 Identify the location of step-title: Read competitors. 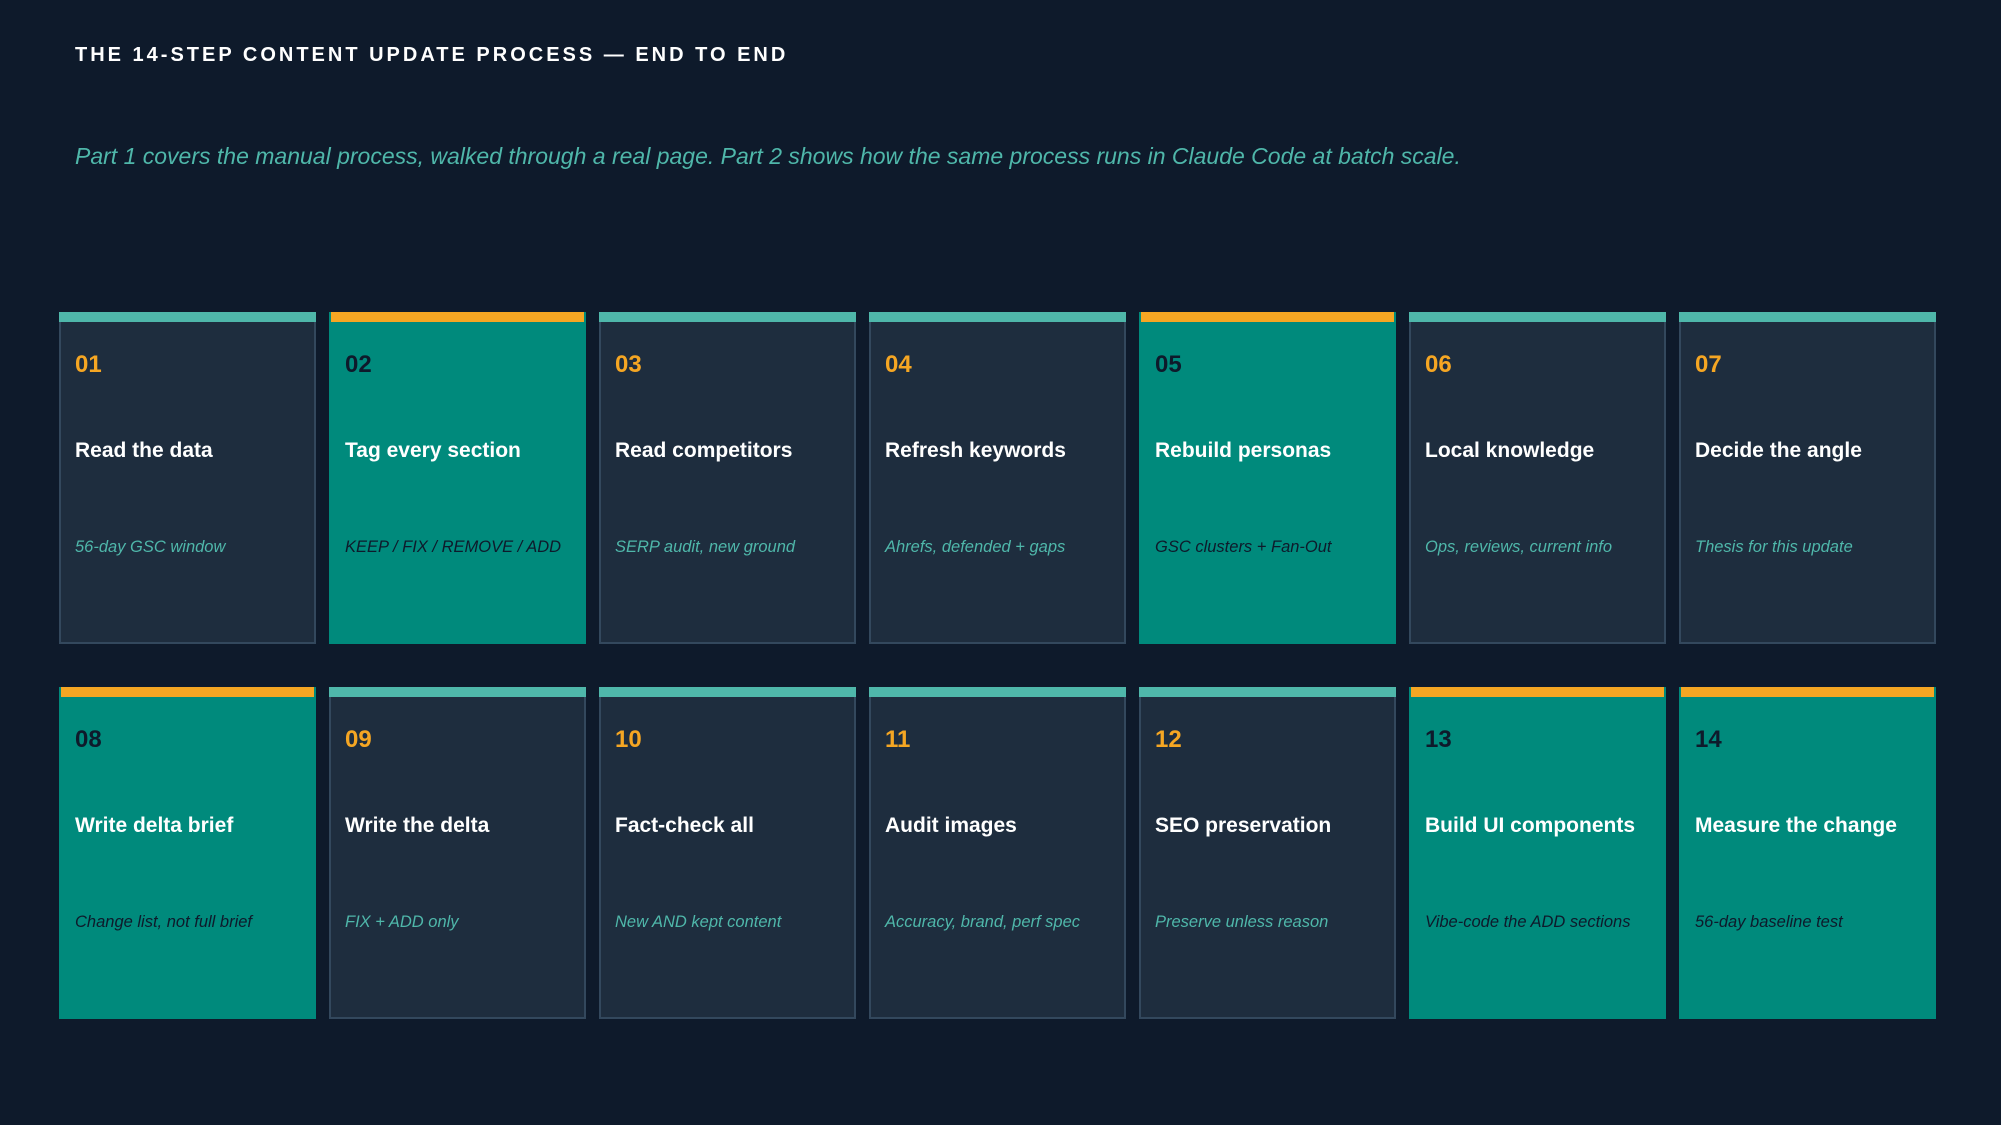
(704, 450).